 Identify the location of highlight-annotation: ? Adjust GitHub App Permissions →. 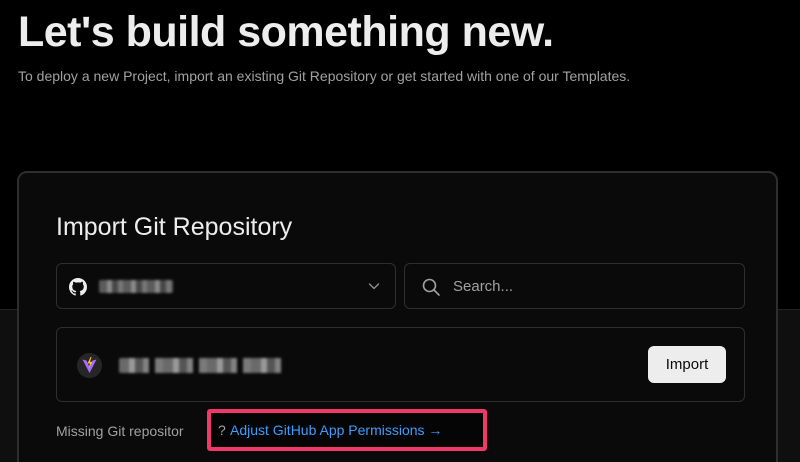
(347, 430).